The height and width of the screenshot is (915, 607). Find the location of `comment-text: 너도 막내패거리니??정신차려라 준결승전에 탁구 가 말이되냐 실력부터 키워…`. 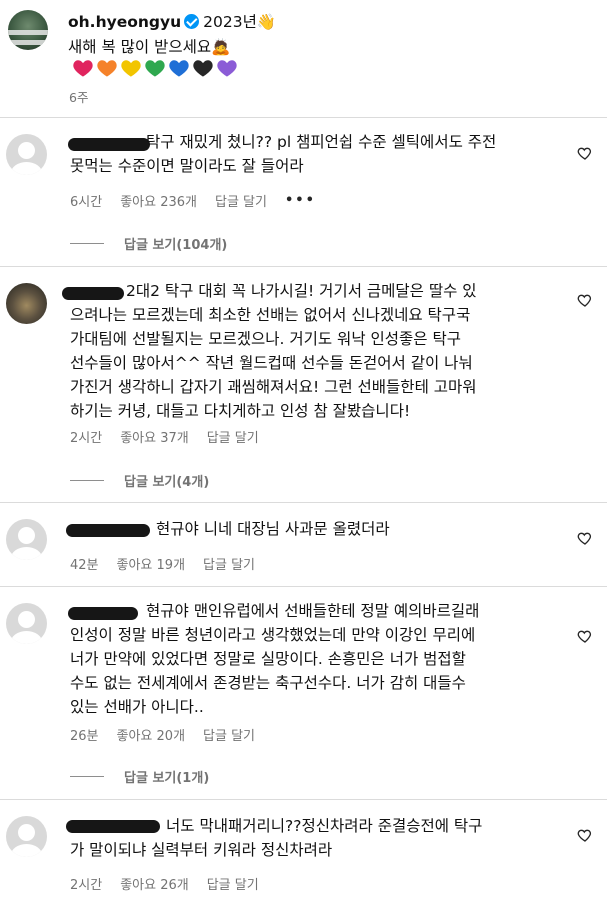

comment-text: 너도 막내패거리니??정신차려라 준결승전에 탁구 가 말이되냐 실력부터 키워… is located at coordinates (276, 838).